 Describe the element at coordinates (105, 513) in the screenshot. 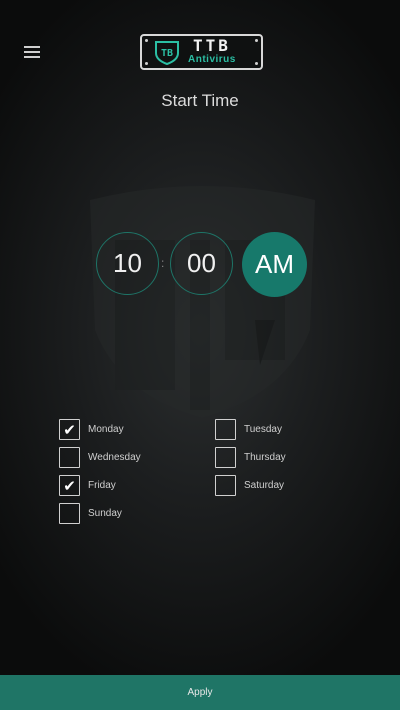

I see `day-label: Sunday` at that location.